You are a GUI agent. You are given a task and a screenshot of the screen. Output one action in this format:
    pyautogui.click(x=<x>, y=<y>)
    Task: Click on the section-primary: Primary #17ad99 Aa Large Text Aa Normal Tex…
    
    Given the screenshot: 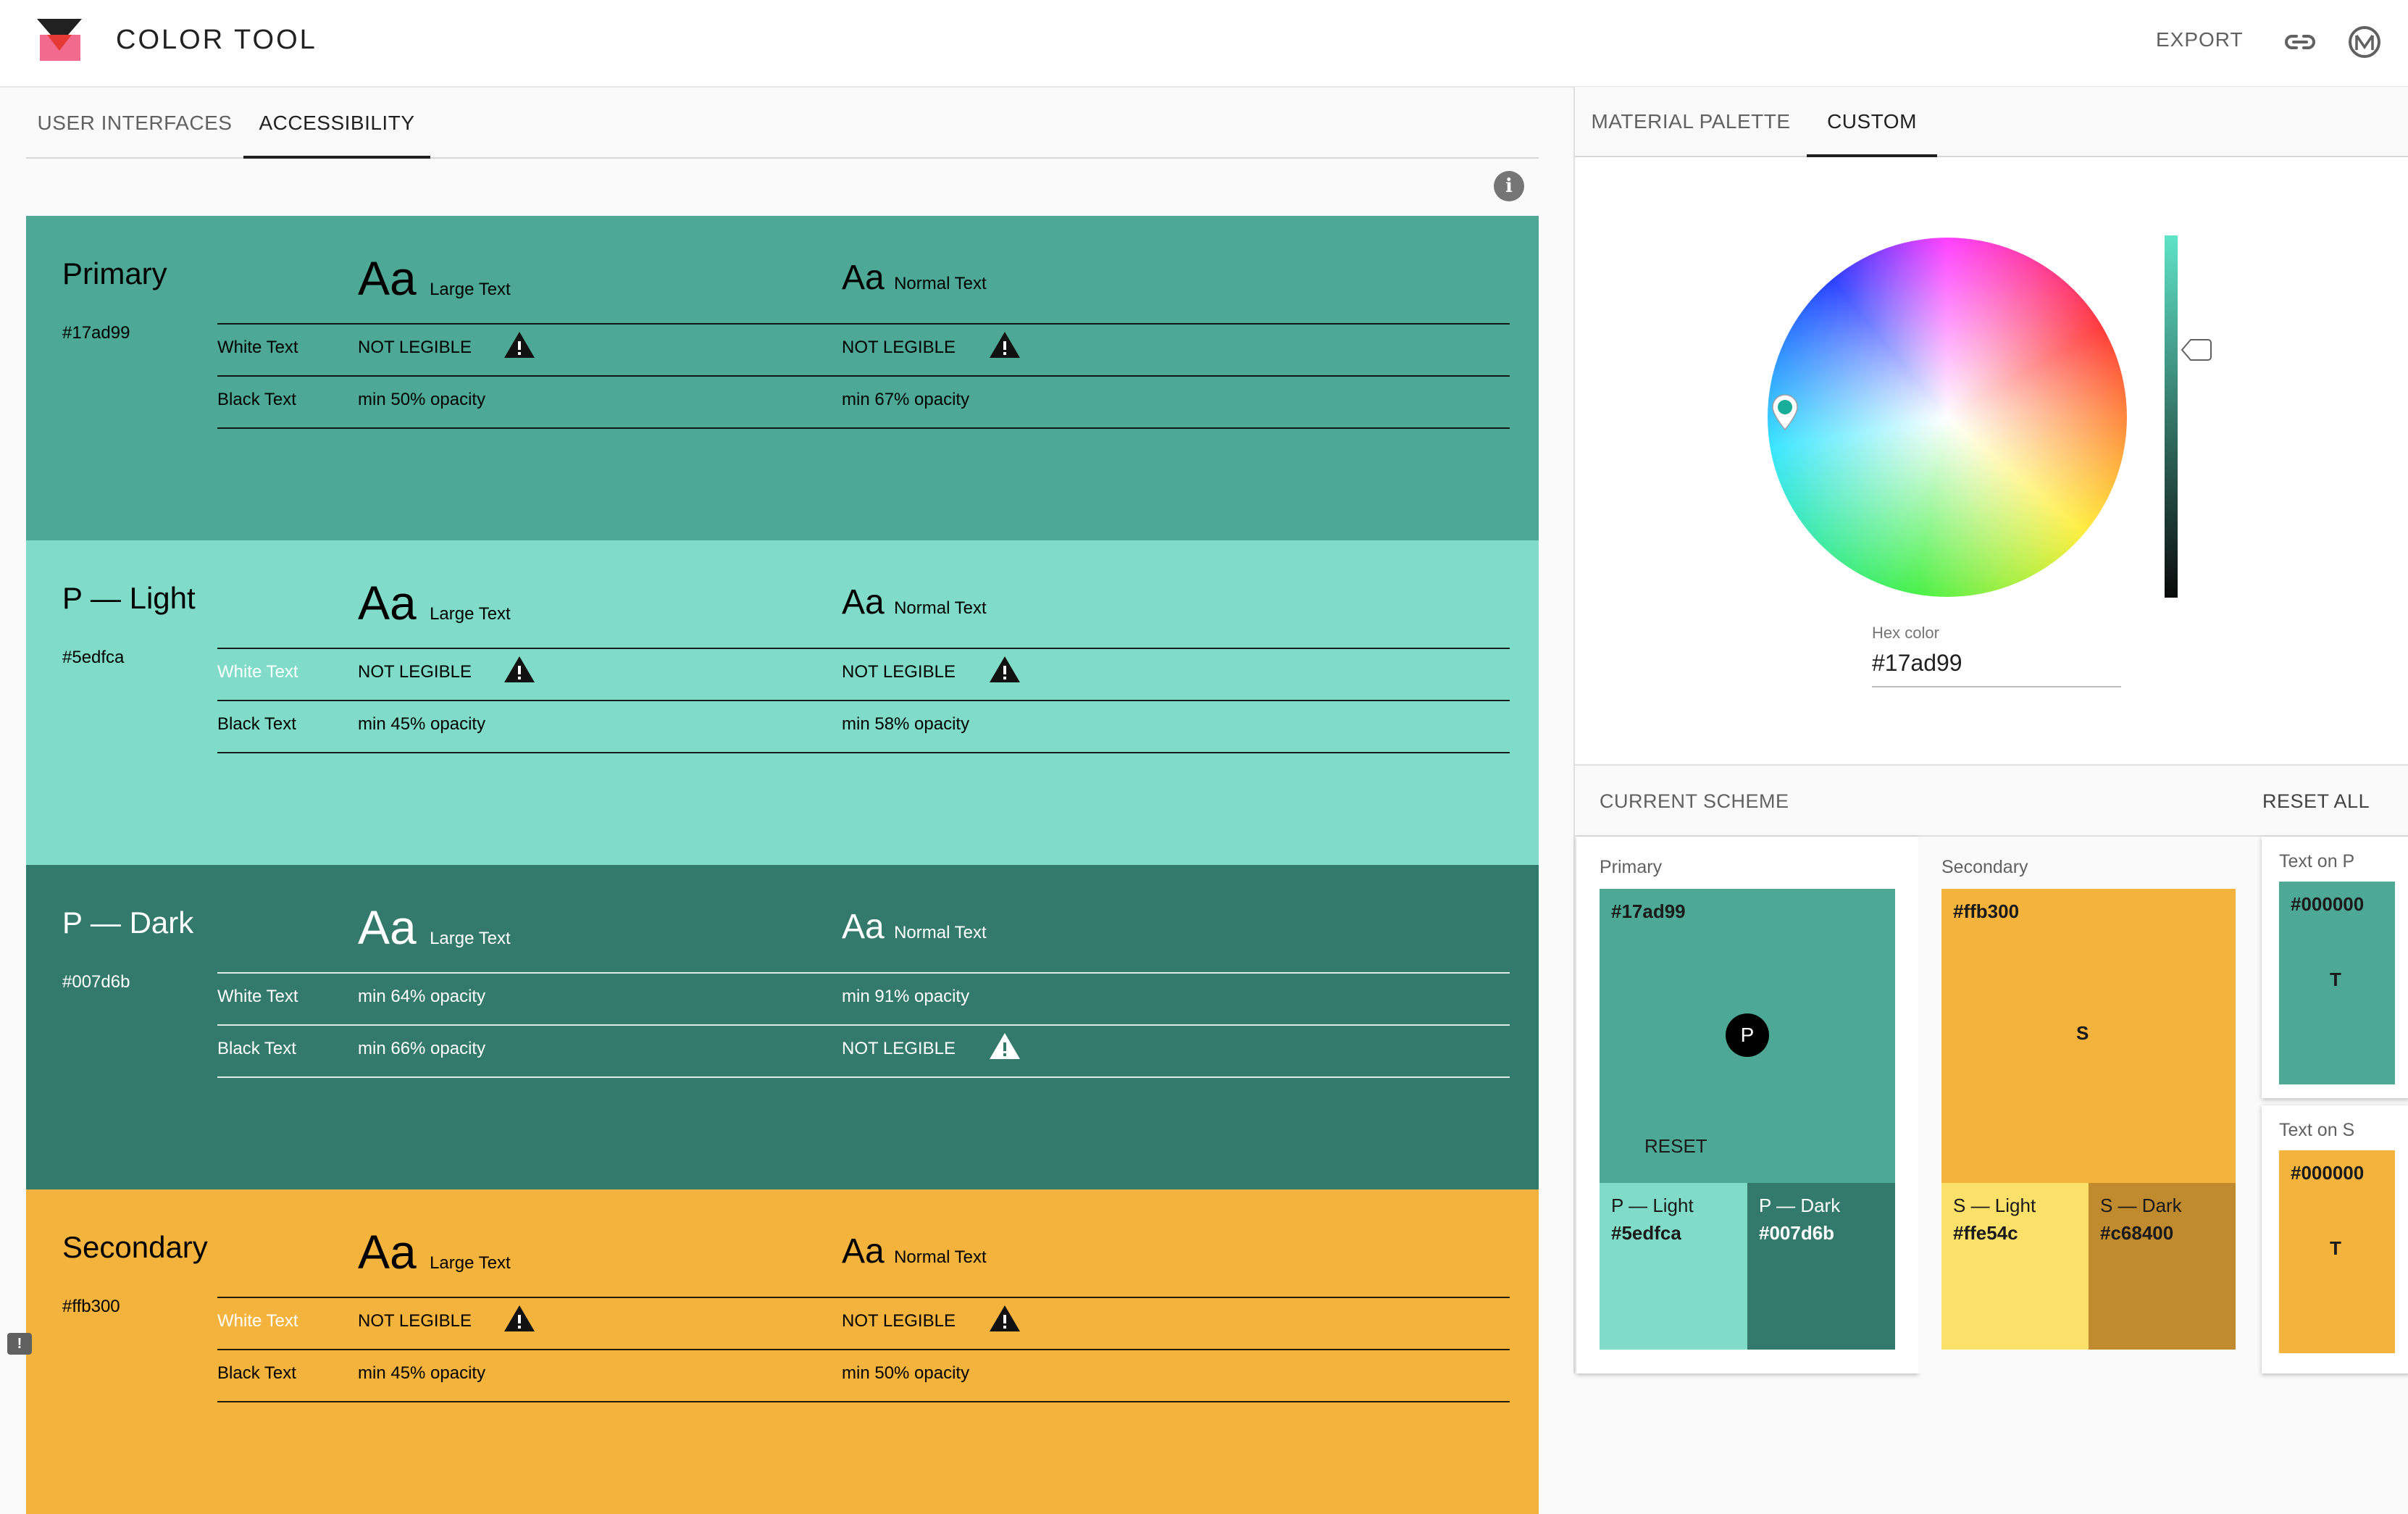 What is the action you would take?
    pyautogui.click(x=783, y=378)
    